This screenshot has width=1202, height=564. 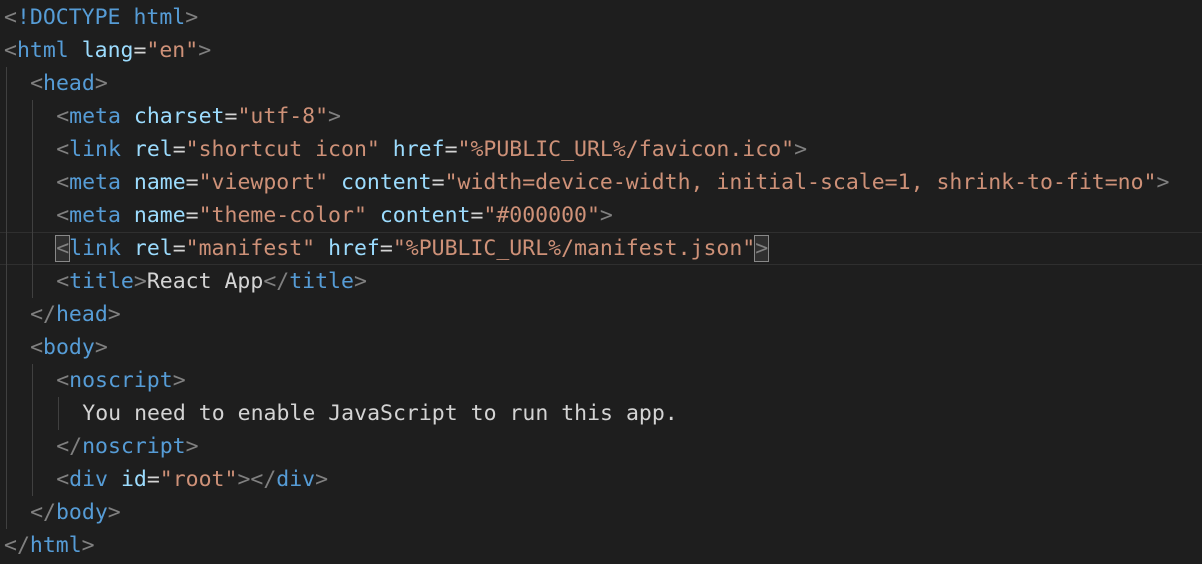 What do you see at coordinates (159, 182) in the screenshot?
I see `token-attr: name` at bounding box center [159, 182].